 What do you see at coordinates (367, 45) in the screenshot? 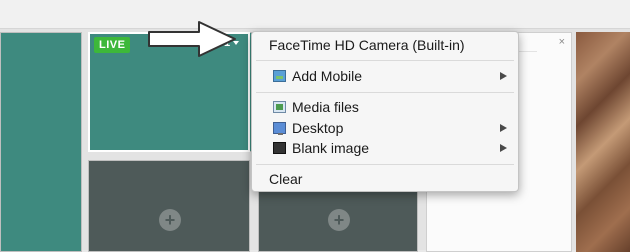
I see `menu-item-label: FaceTime HD Camera (Built-in)` at bounding box center [367, 45].